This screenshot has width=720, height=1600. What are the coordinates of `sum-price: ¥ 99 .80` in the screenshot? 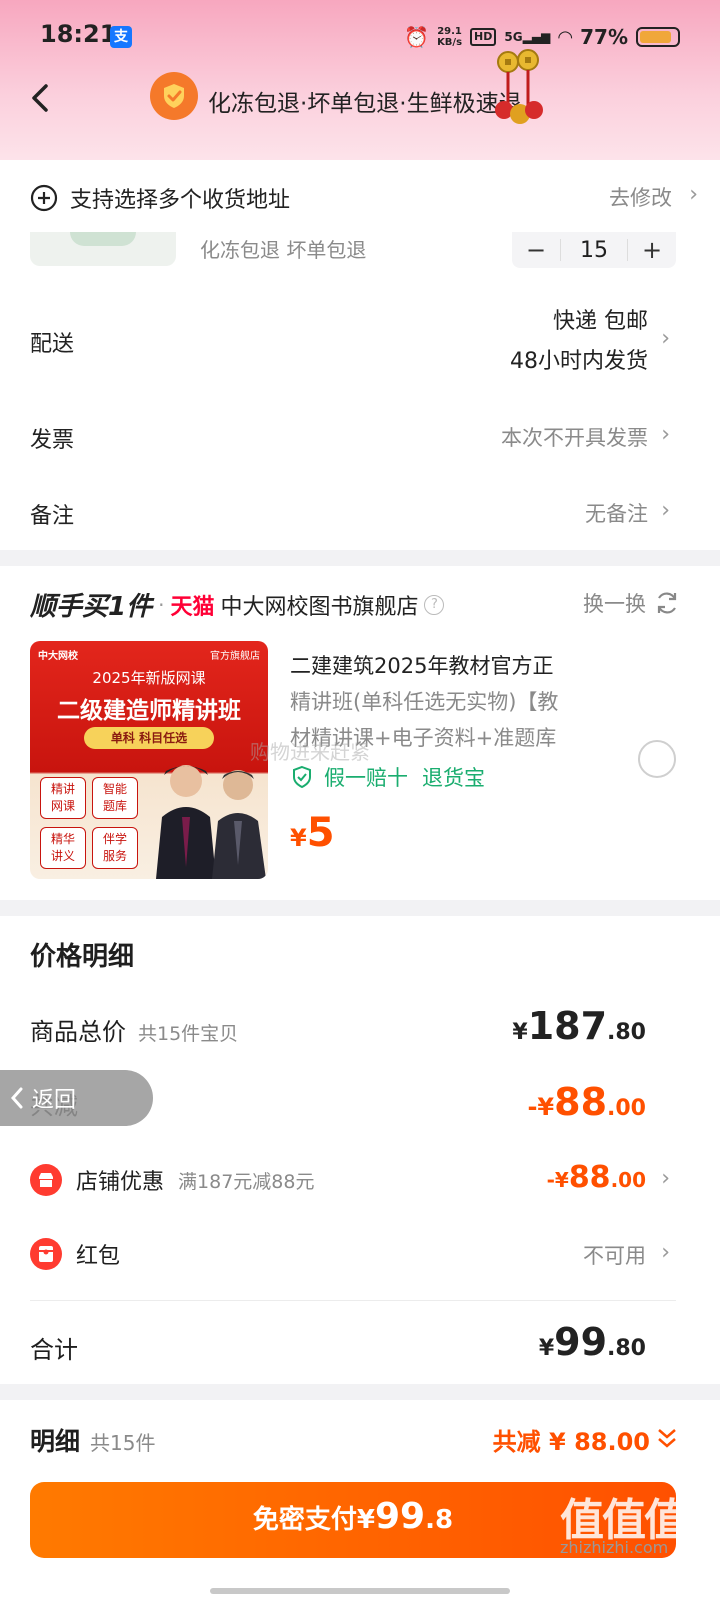 It's located at (592, 1342).